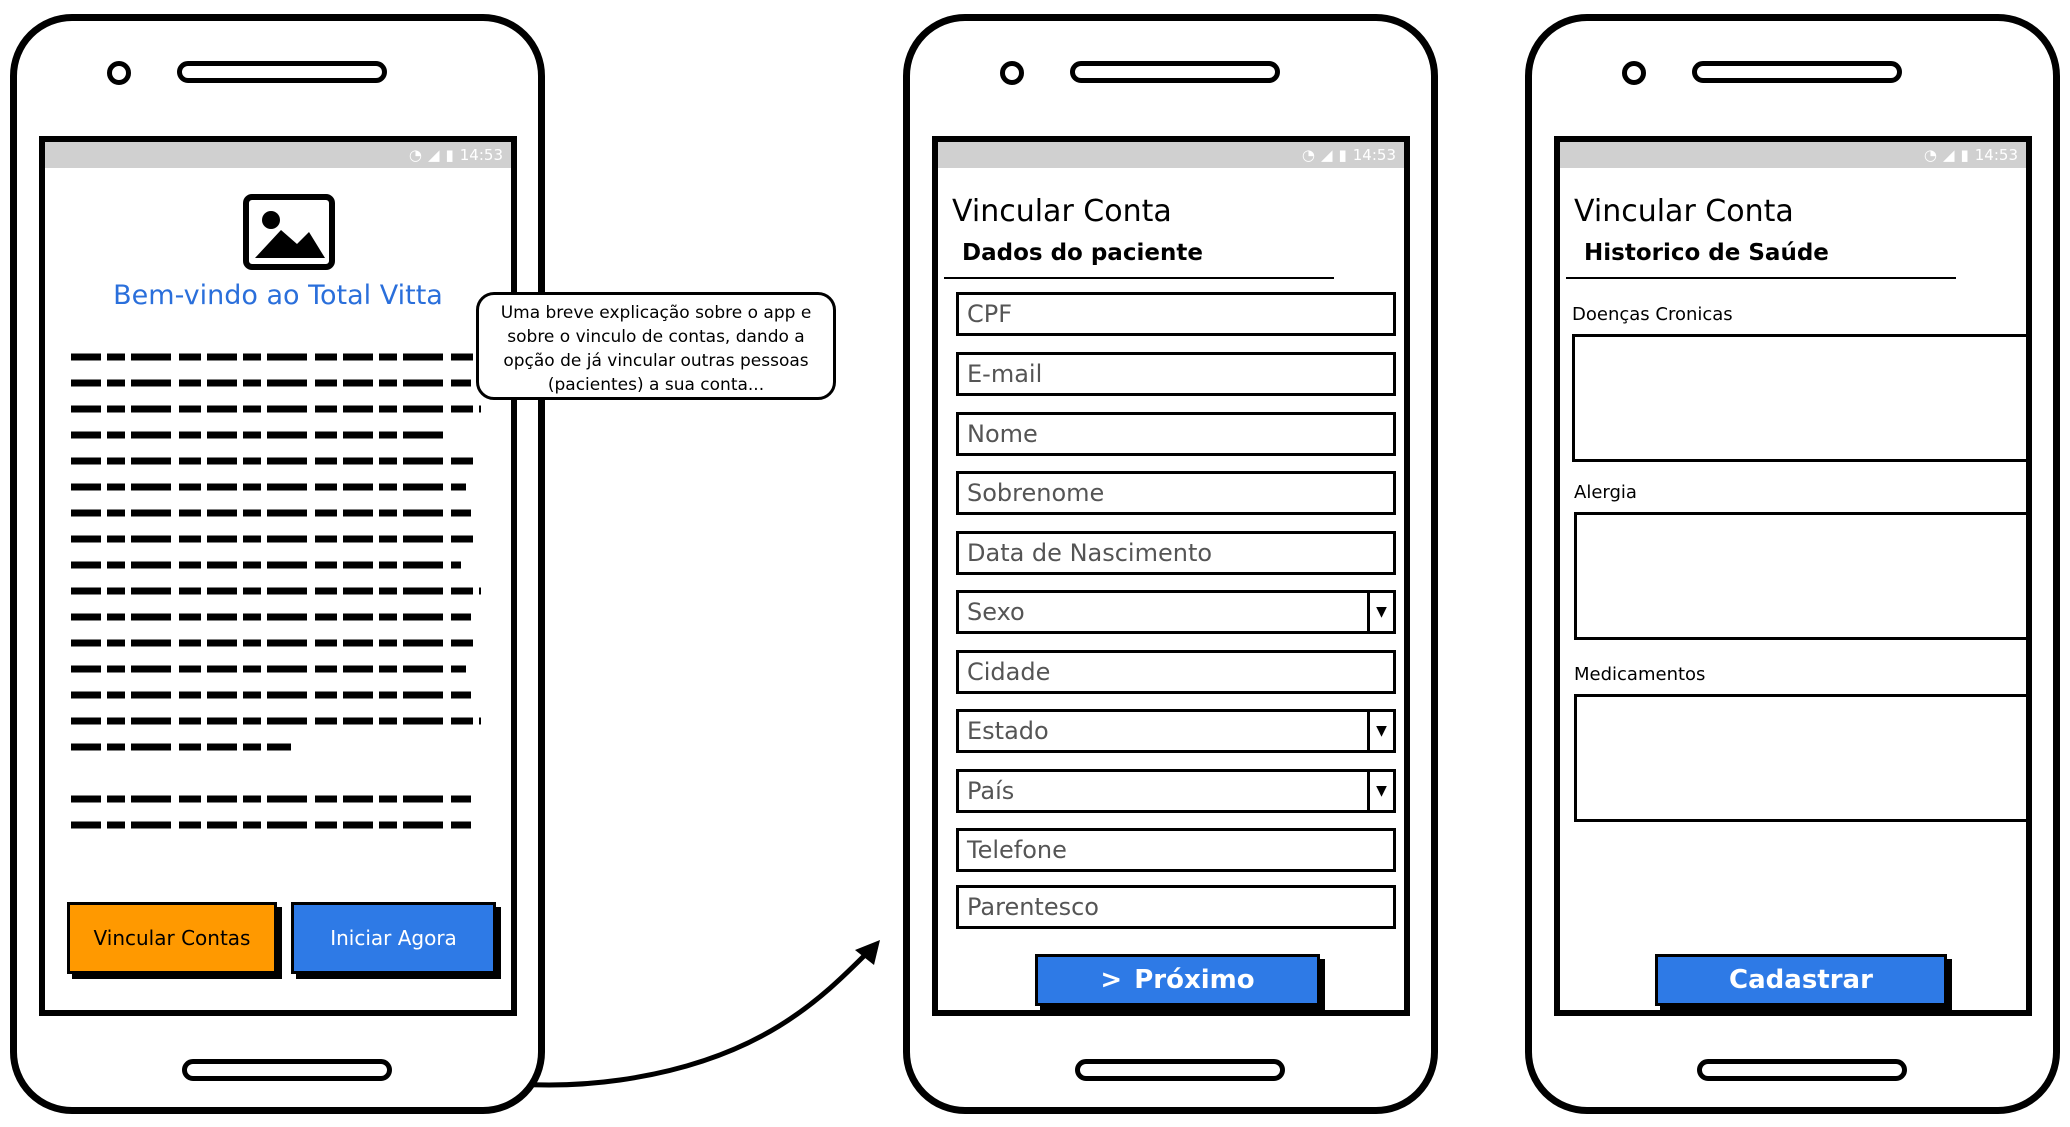 The height and width of the screenshot is (1127, 2070). What do you see at coordinates (1176, 907) in the screenshot?
I see `relationship-field: Parentesco` at bounding box center [1176, 907].